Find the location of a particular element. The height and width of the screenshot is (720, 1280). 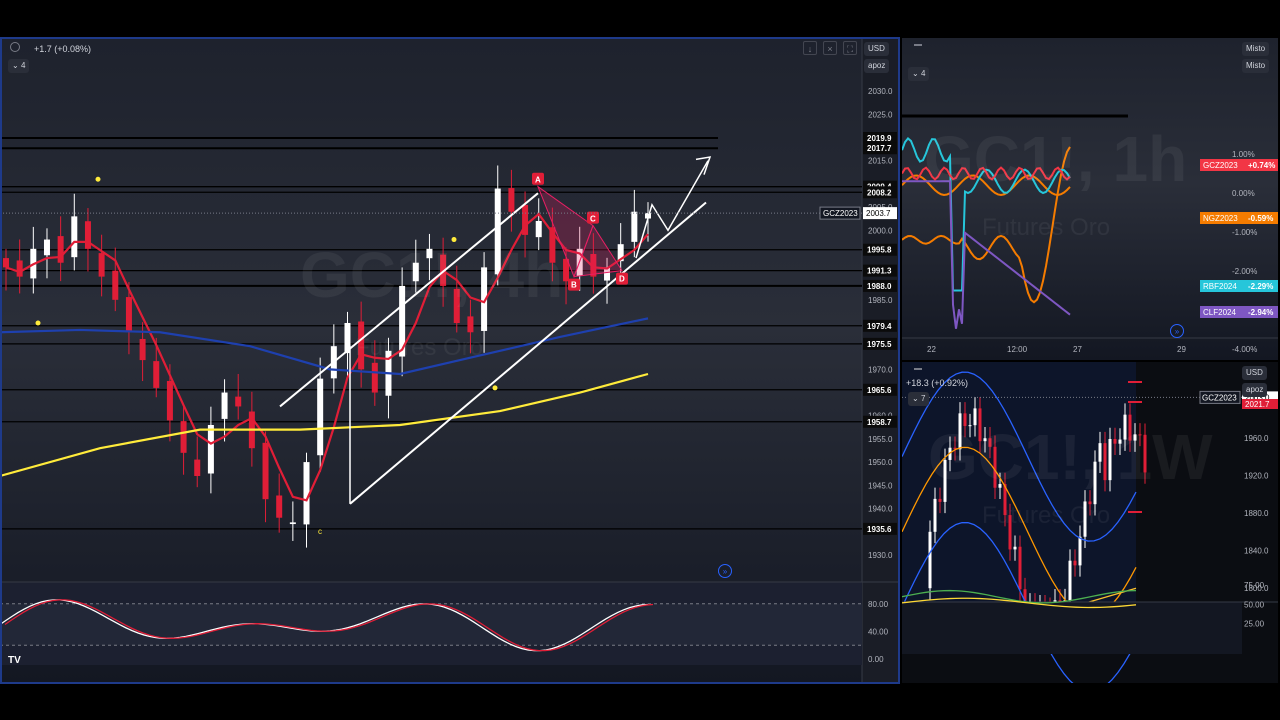

main-change-readout: +1.7 (+0.08%) is located at coordinates (63, 49).